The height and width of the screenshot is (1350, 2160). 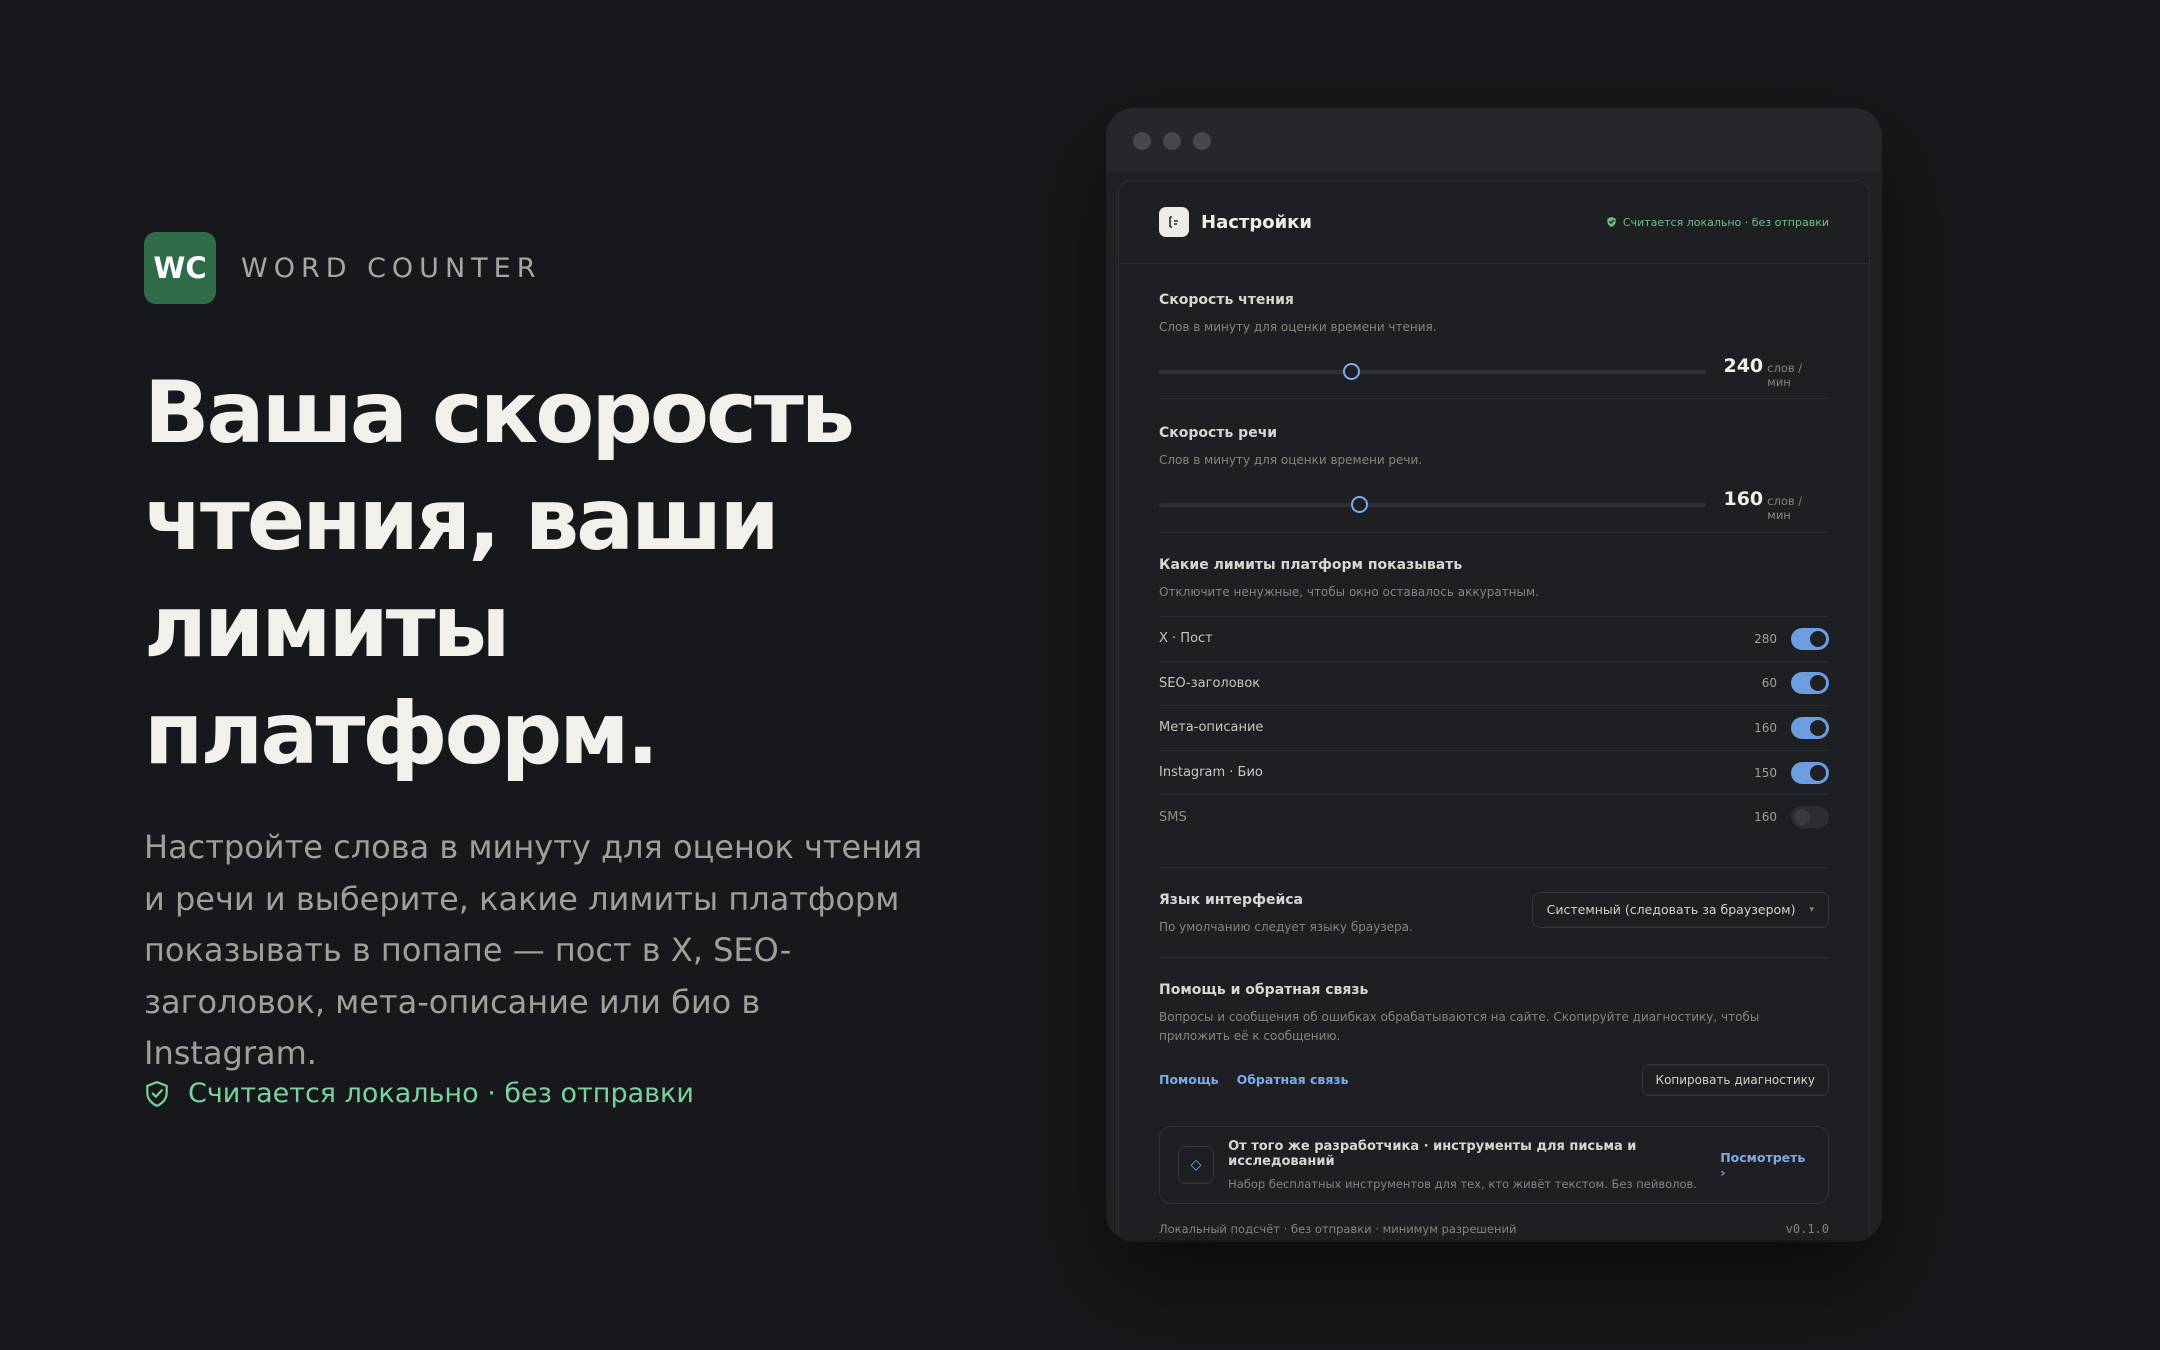 I want to click on limit-toggle-instagram-bio, so click(x=1810, y=772).